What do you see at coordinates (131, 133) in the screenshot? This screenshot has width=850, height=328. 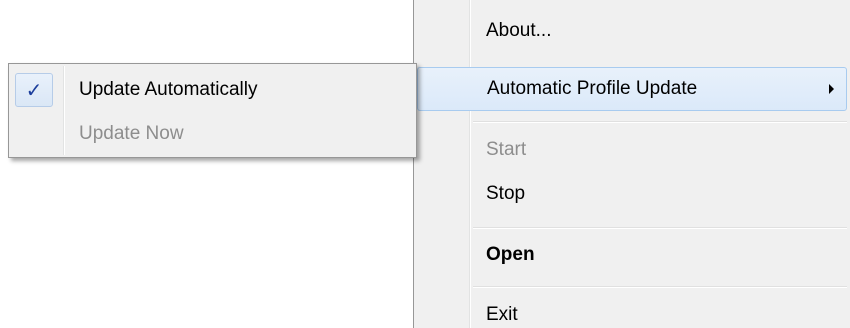 I see `submenu-item-update-now-label: Update Now` at bounding box center [131, 133].